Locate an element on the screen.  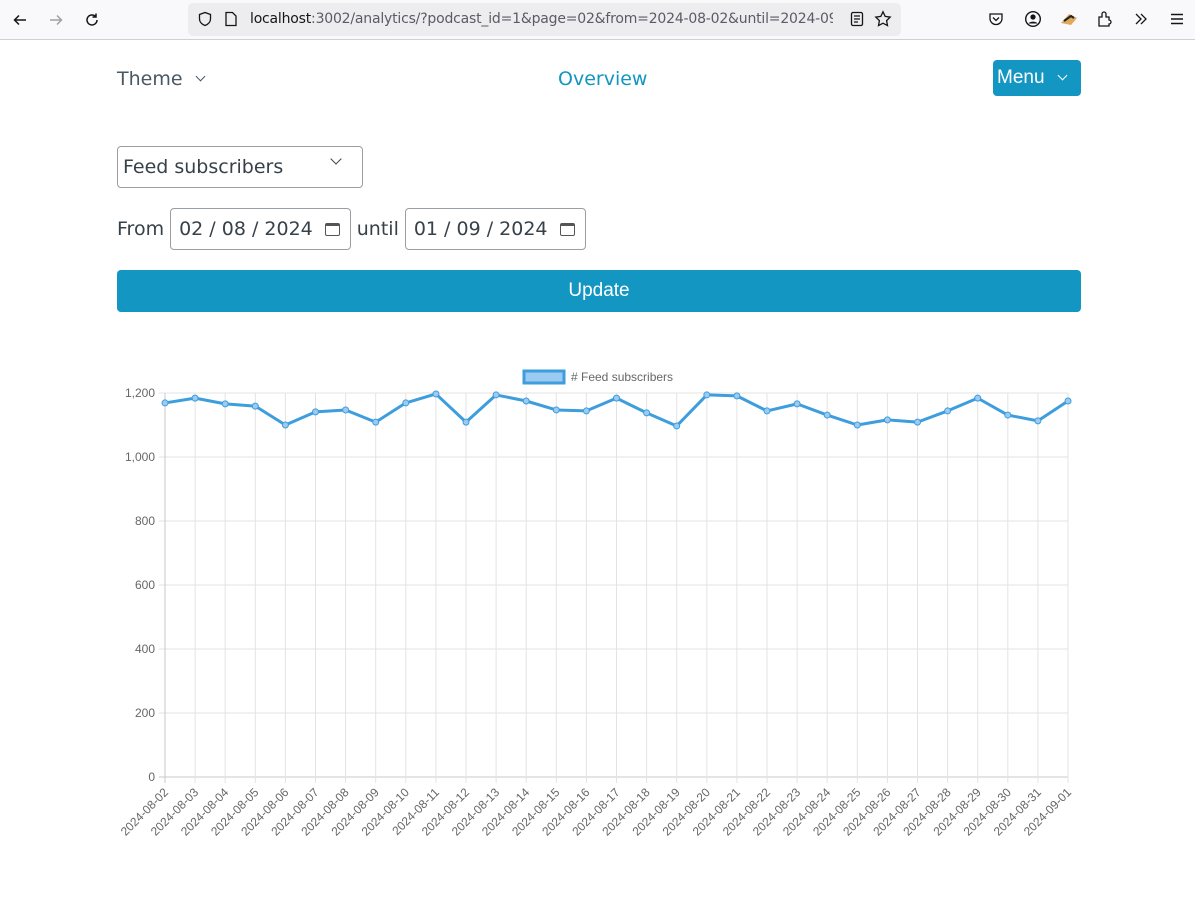
menu-button: Menu is located at coordinates (1037, 78).